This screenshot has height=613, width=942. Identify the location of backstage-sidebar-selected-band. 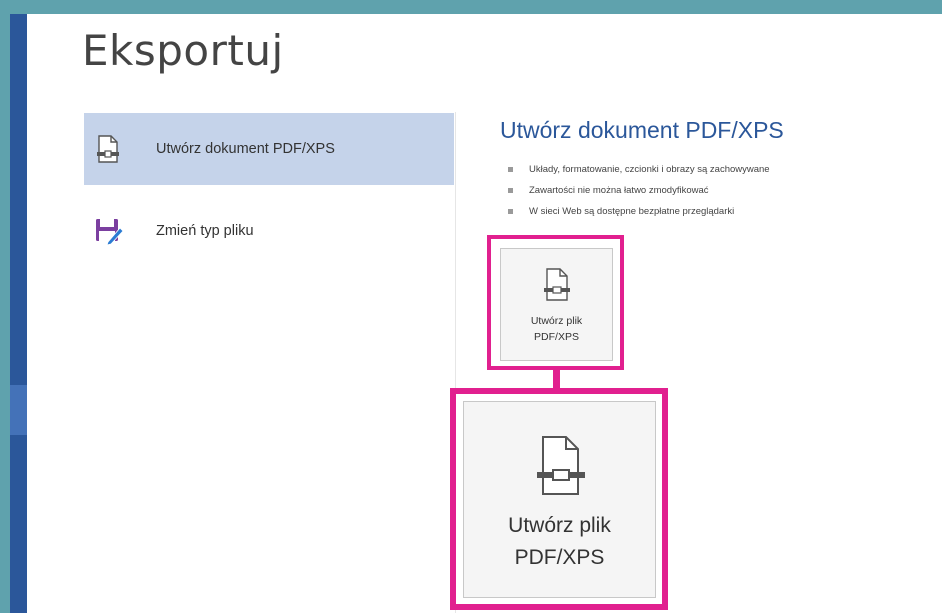
(18, 410).